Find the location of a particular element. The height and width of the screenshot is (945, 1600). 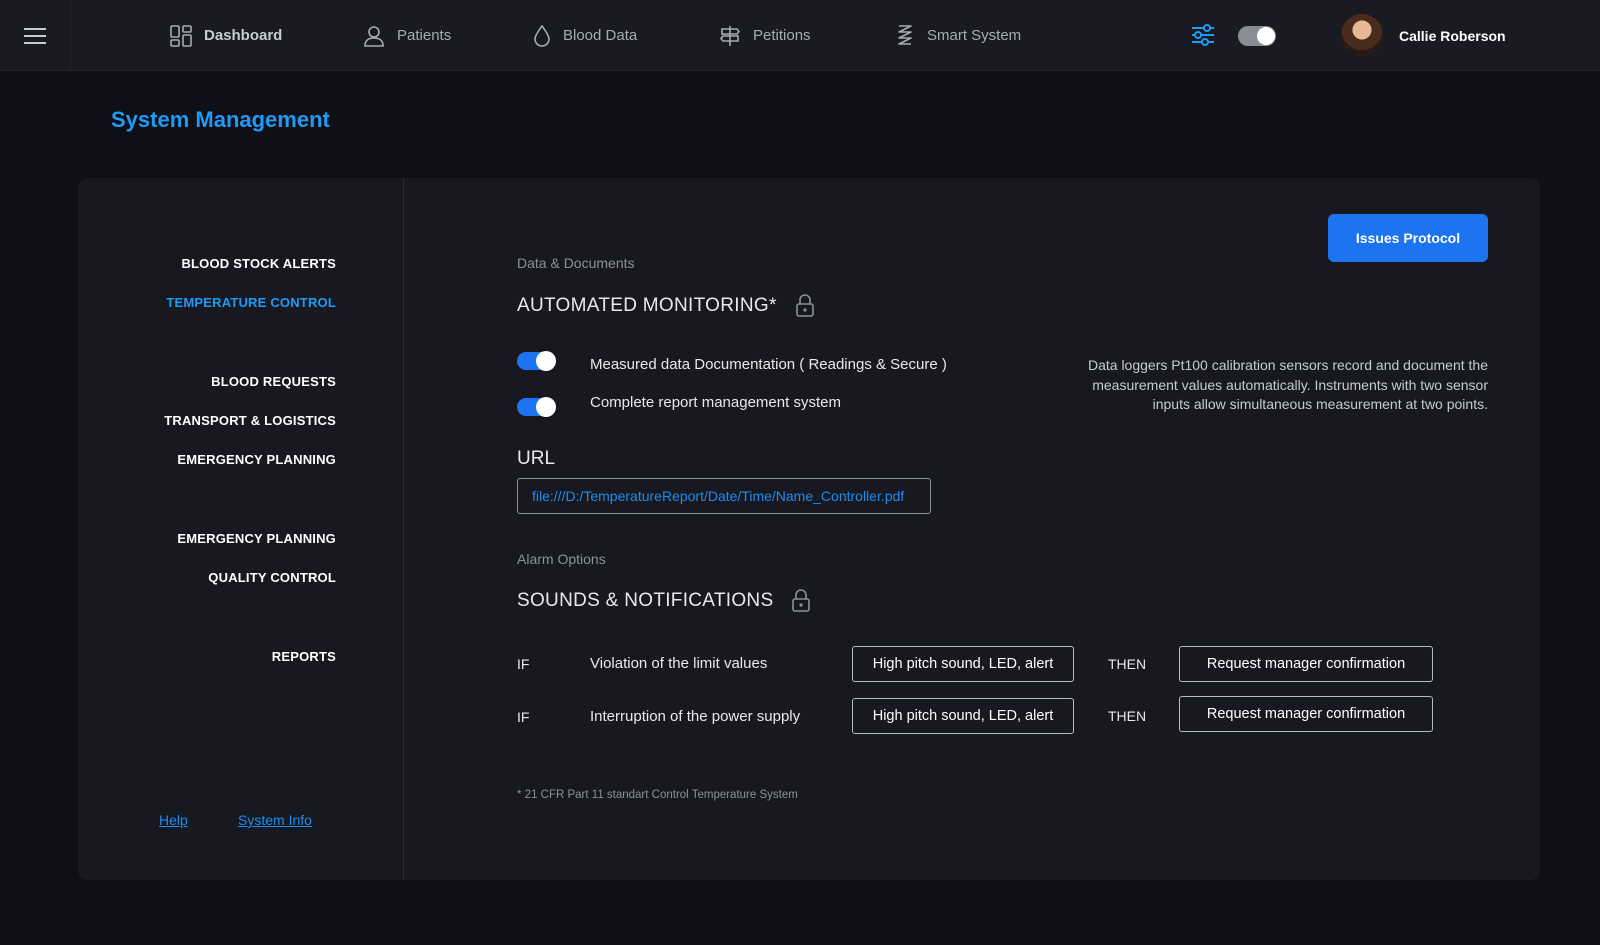

help-link: Help is located at coordinates (173, 820).